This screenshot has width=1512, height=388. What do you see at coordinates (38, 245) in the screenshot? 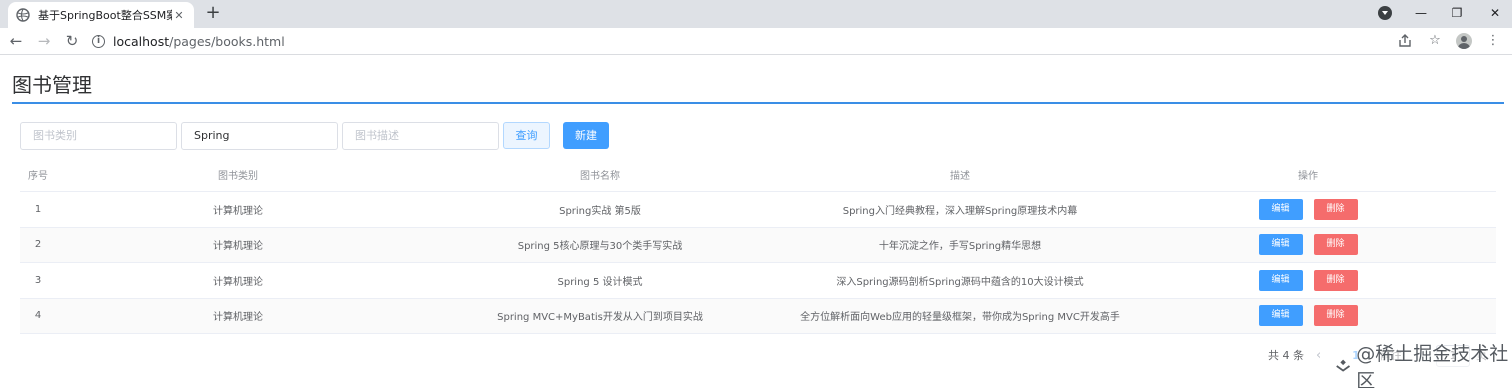
I see `cell-index: 2` at bounding box center [38, 245].